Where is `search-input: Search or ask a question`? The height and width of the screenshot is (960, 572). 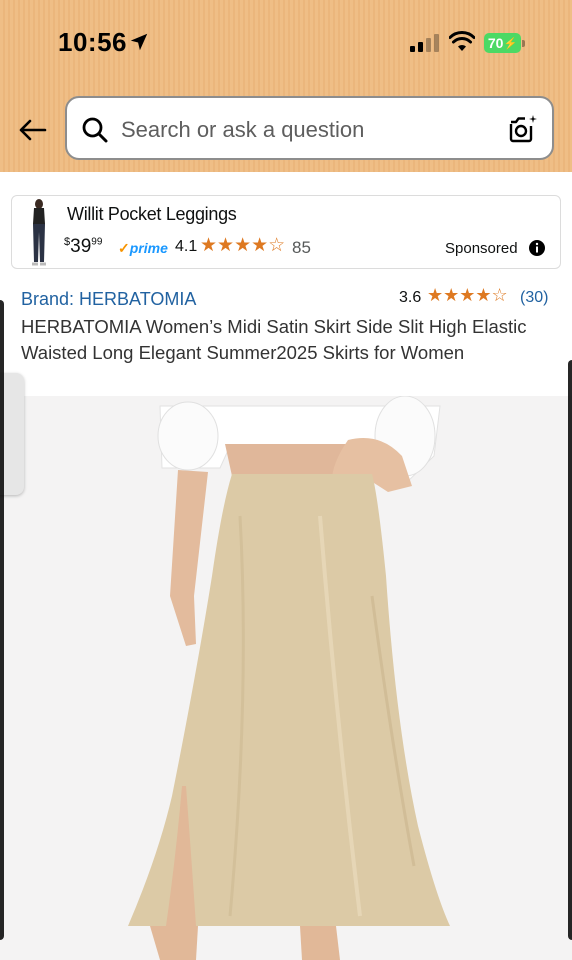 search-input: Search or ask a question is located at coordinates (242, 130).